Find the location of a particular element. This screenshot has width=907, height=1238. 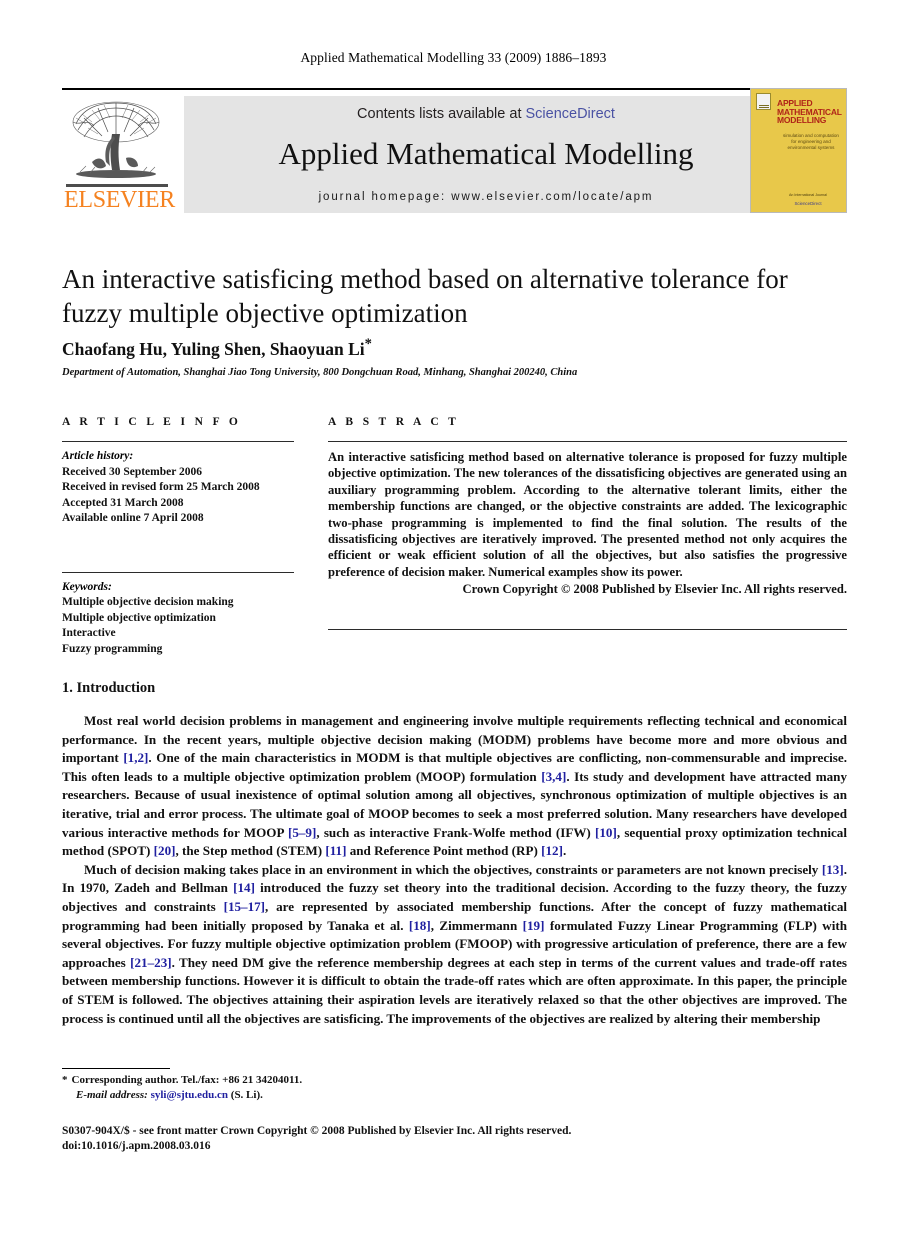

keyword-item: Multiple objective decision making is located at coordinates (148, 602).